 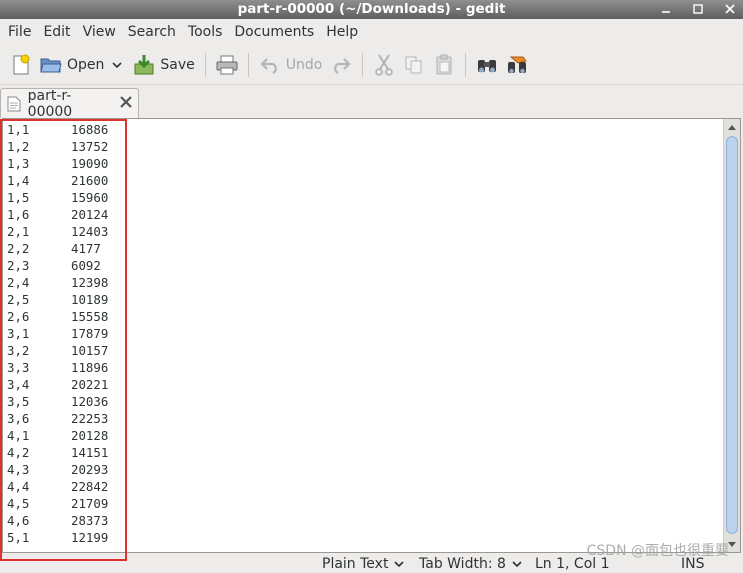 What do you see at coordinates (90, 282) in the screenshot?
I see `line-value: 12398` at bounding box center [90, 282].